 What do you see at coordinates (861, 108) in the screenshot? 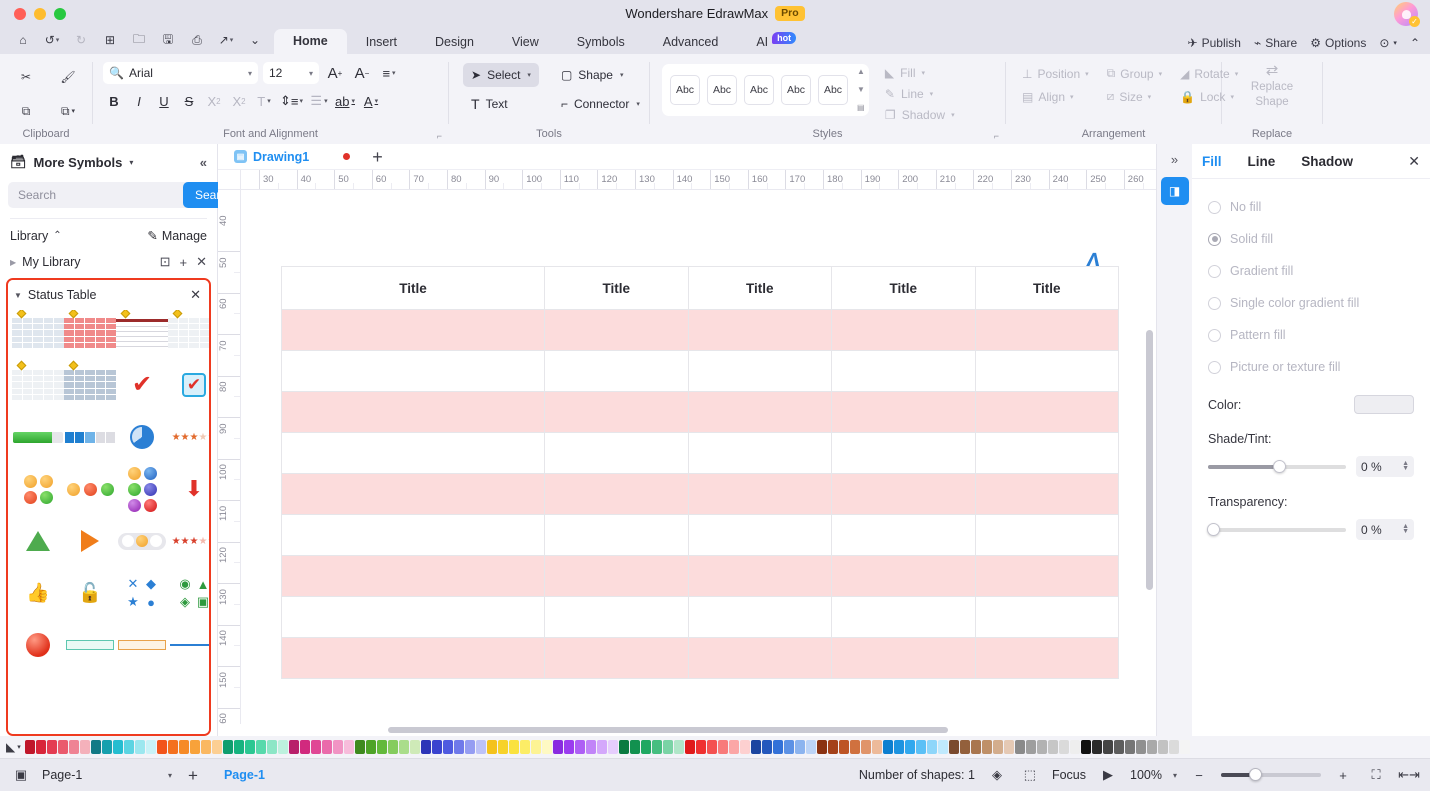
I see `styles-expand-icon: ▤` at bounding box center [861, 108].